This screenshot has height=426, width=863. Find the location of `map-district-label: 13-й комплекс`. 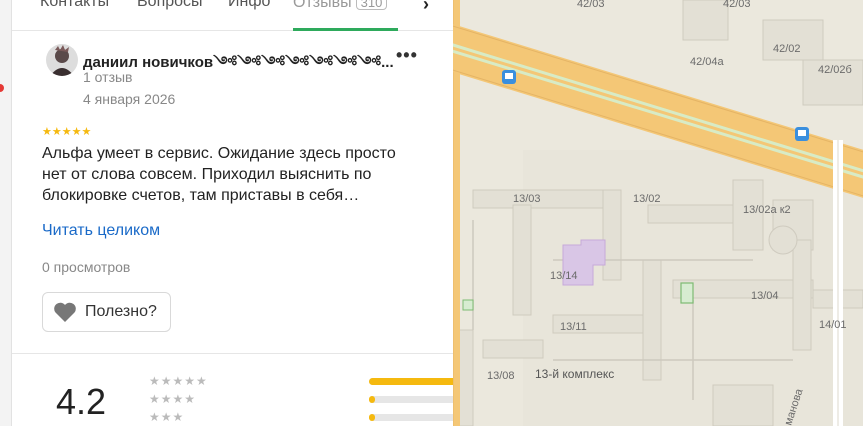

map-district-label: 13-й комплекс is located at coordinates (574, 374).